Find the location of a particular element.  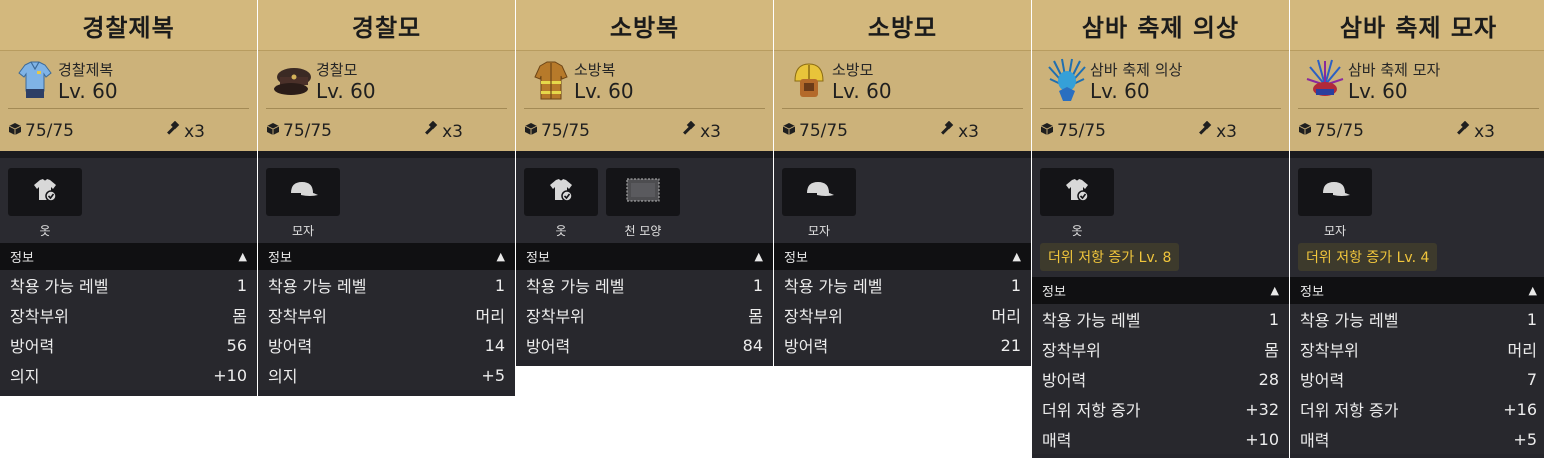

samba-costume-icon is located at coordinates (1067, 80).